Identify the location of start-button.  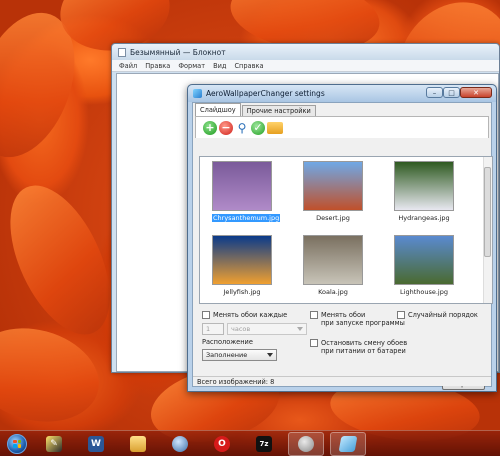
(17, 444).